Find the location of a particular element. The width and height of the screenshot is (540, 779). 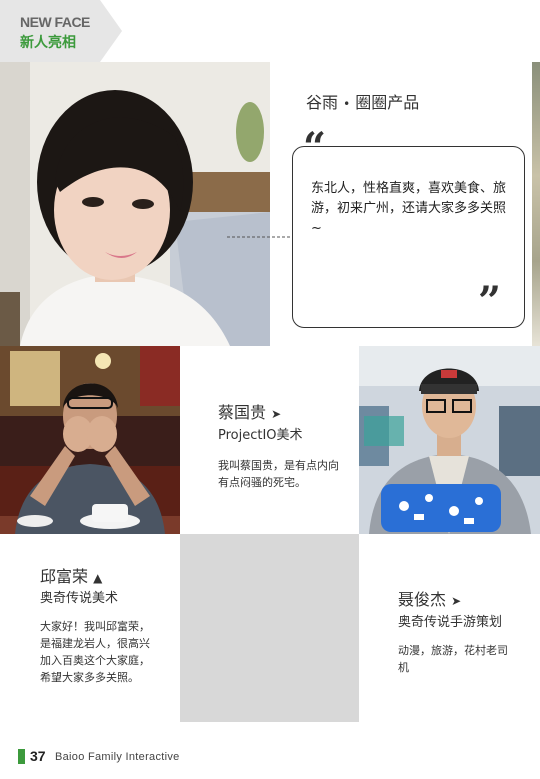

footer-text: Baioo Family Interactive is located at coordinates (117, 757).